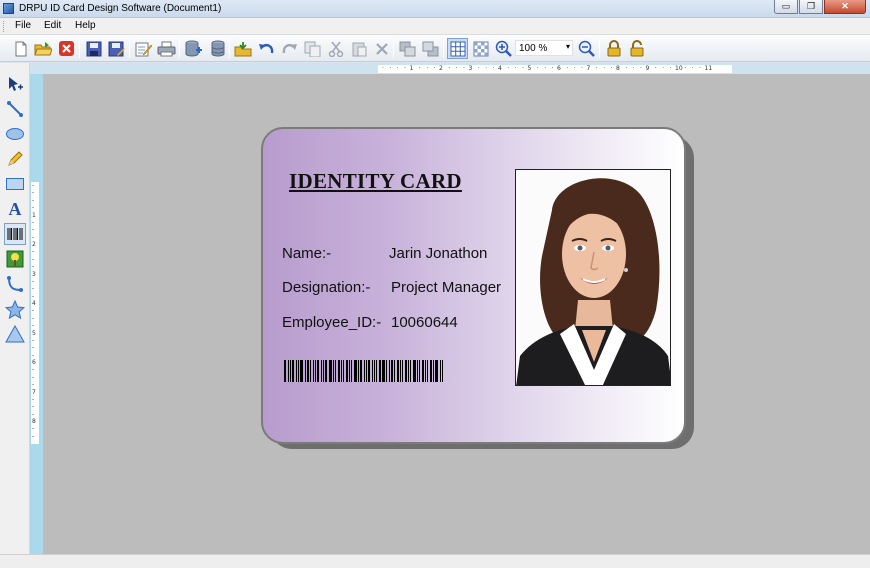 Image resolution: width=870 pixels, height=568 pixels. Describe the element at coordinates (166, 48) in the screenshot. I see `print-icon` at that location.